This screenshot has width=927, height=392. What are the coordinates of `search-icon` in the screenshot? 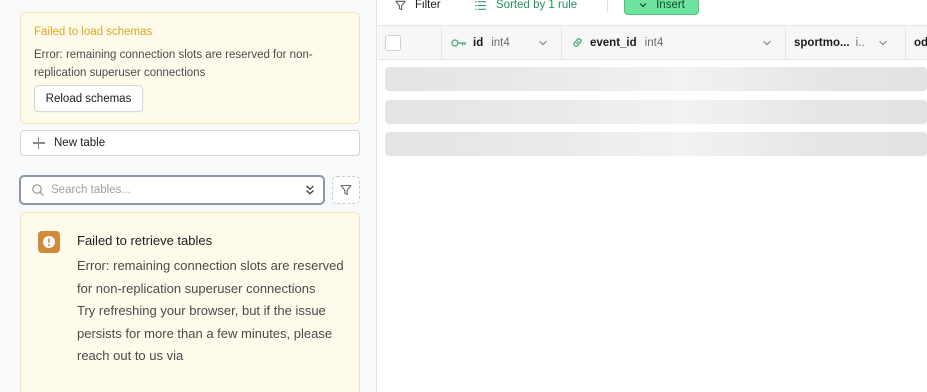 It's located at (38, 190).